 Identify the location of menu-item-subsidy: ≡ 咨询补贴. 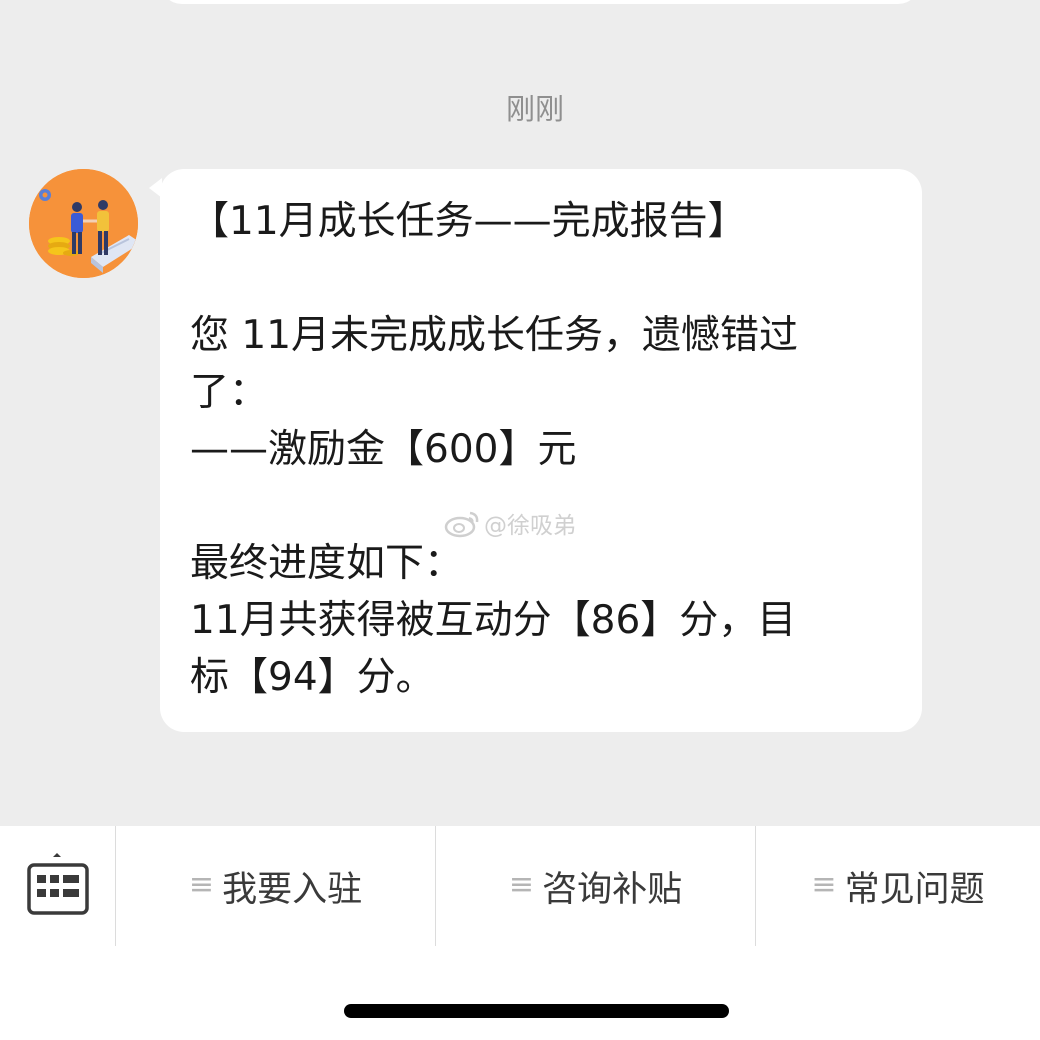
(595, 886).